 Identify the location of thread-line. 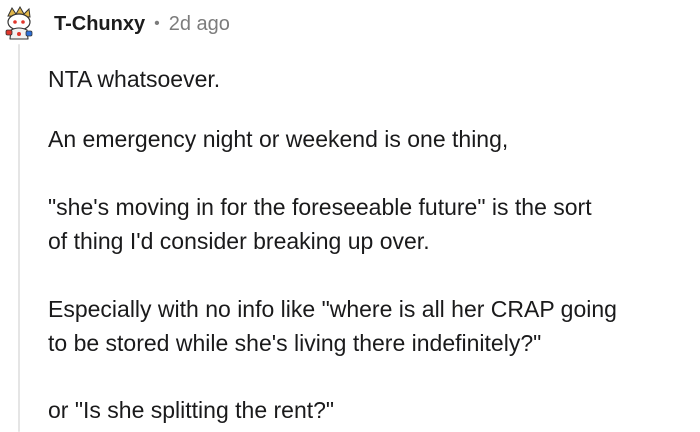
(19, 238).